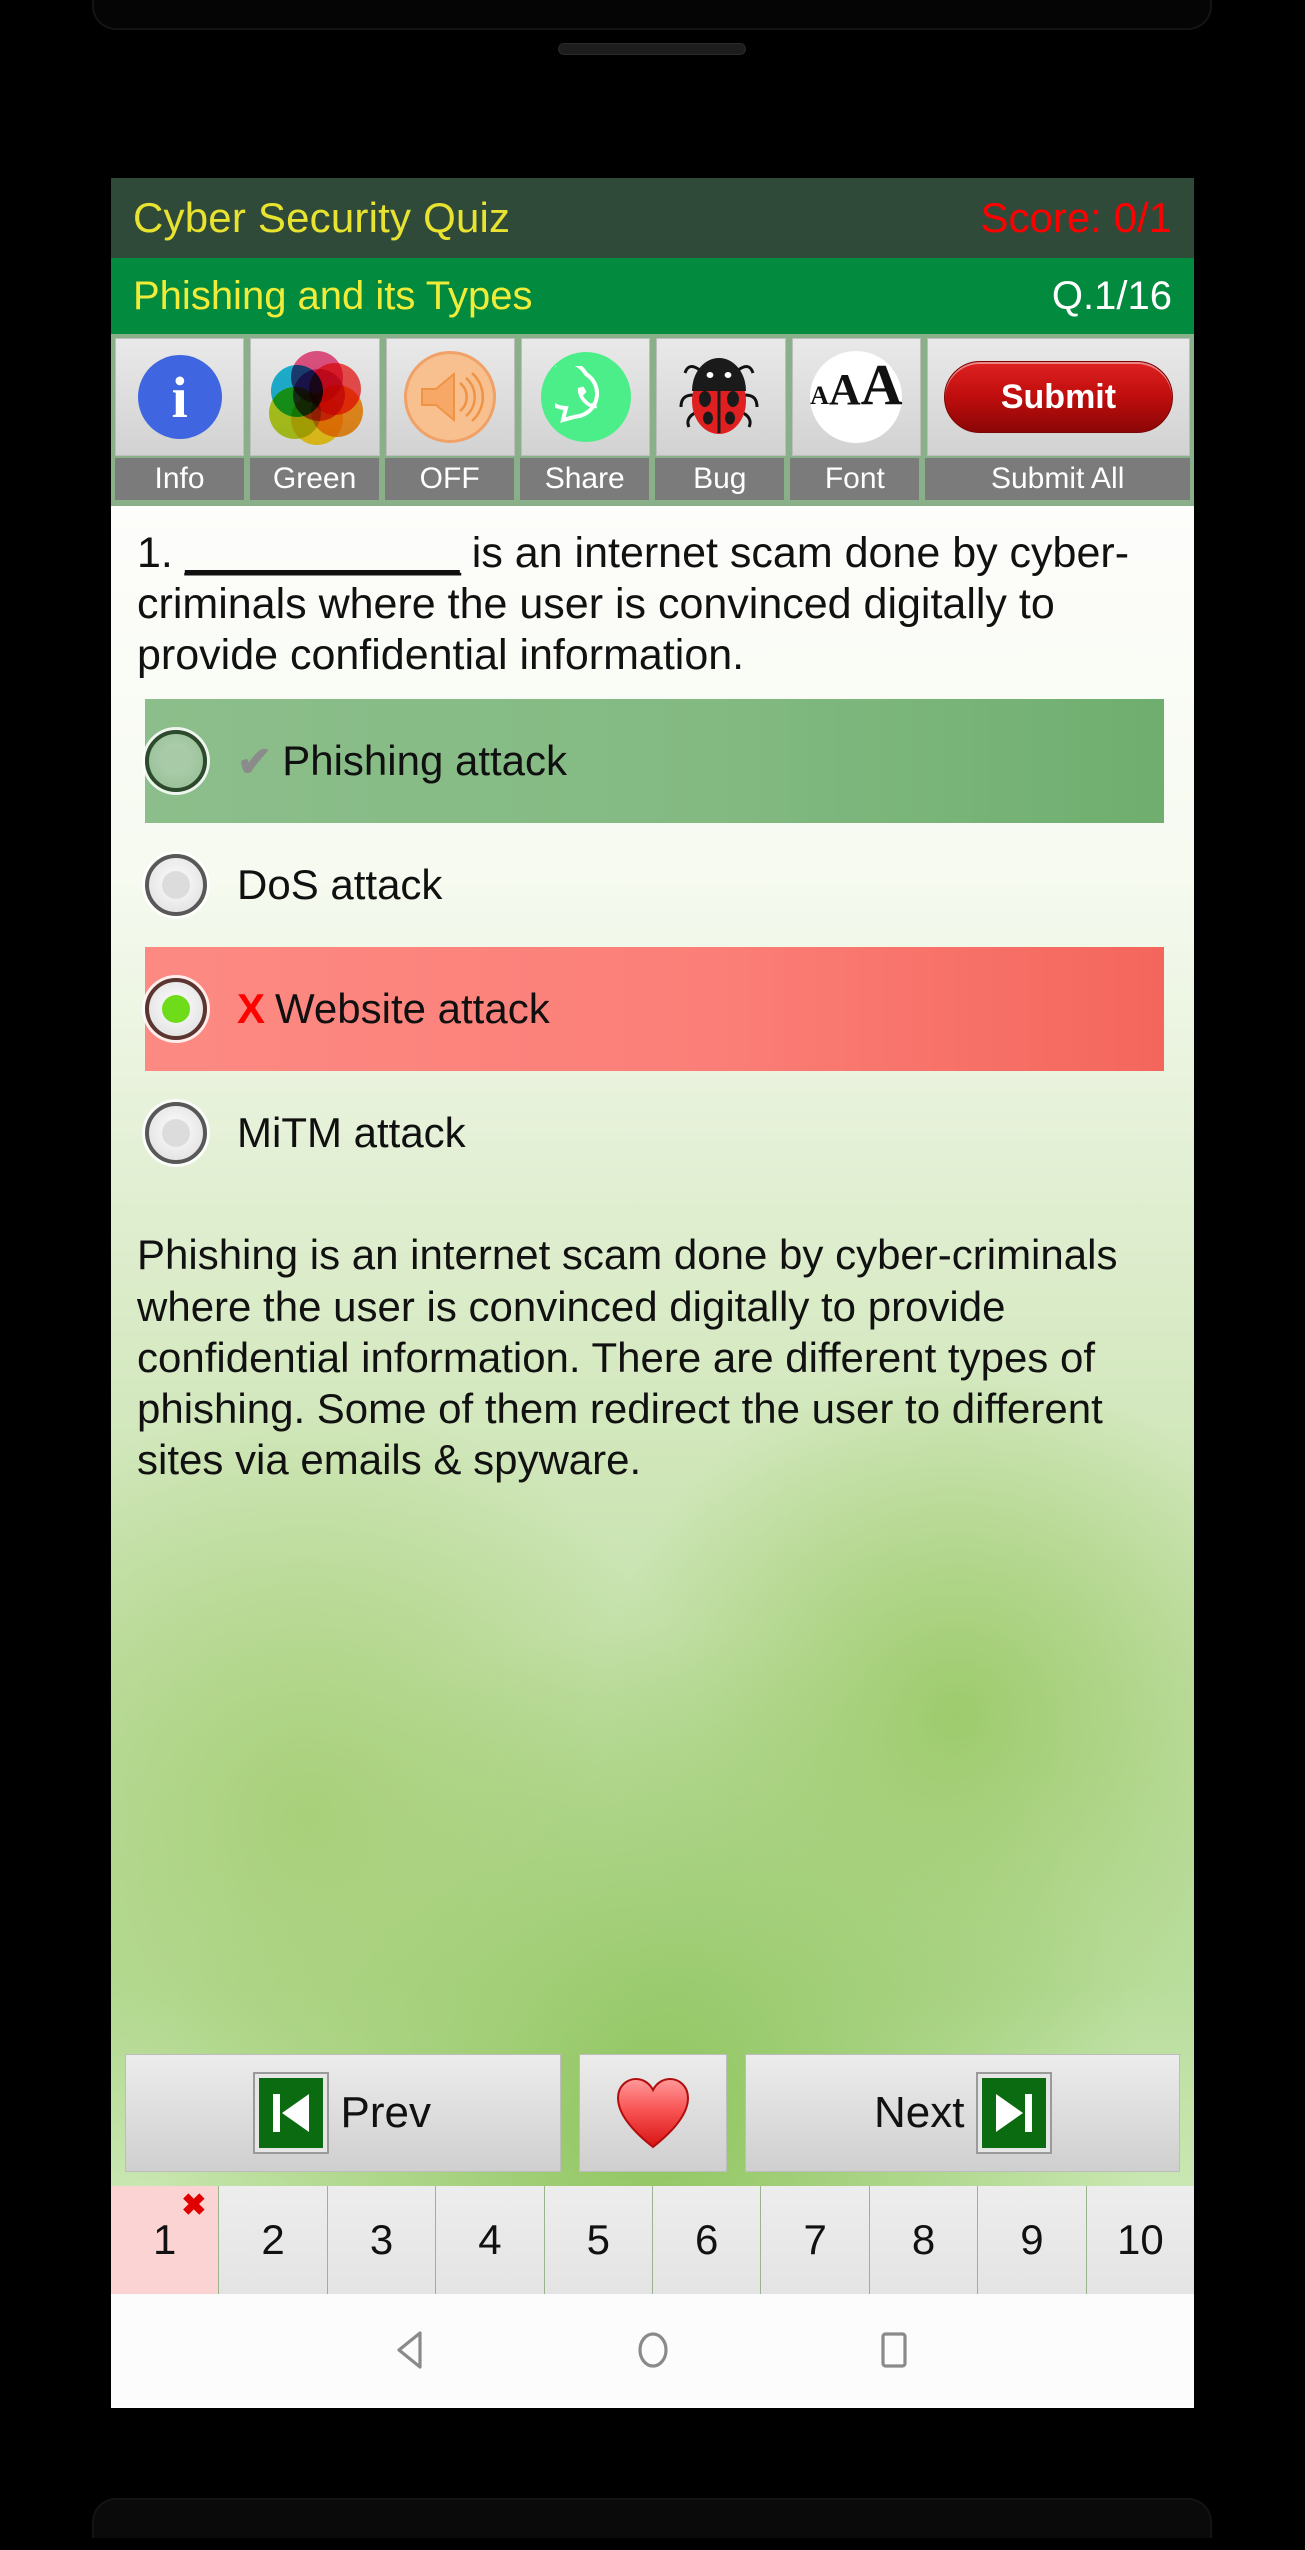  Describe the element at coordinates (652, 395) in the screenshot. I see `tool-bar: i A A A Submit` at that location.